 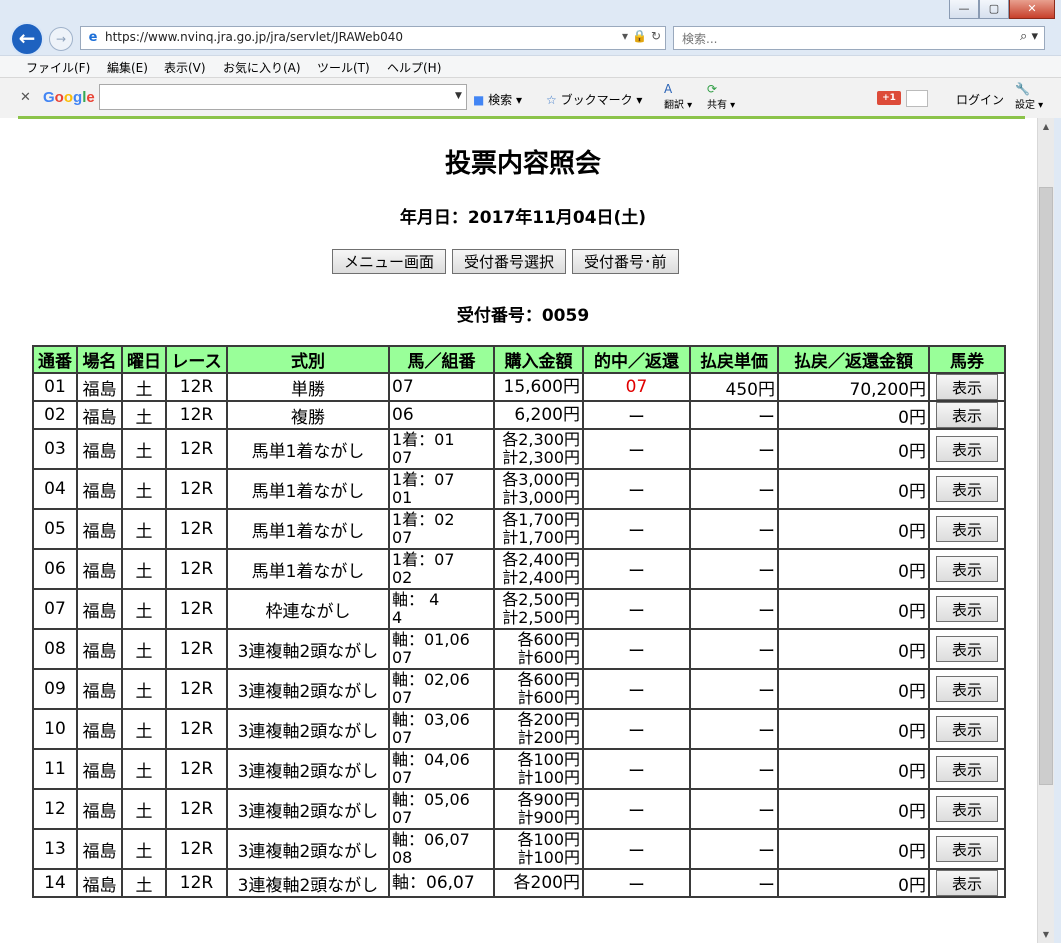 I want to click on login-link: ログイン, so click(x=980, y=99).